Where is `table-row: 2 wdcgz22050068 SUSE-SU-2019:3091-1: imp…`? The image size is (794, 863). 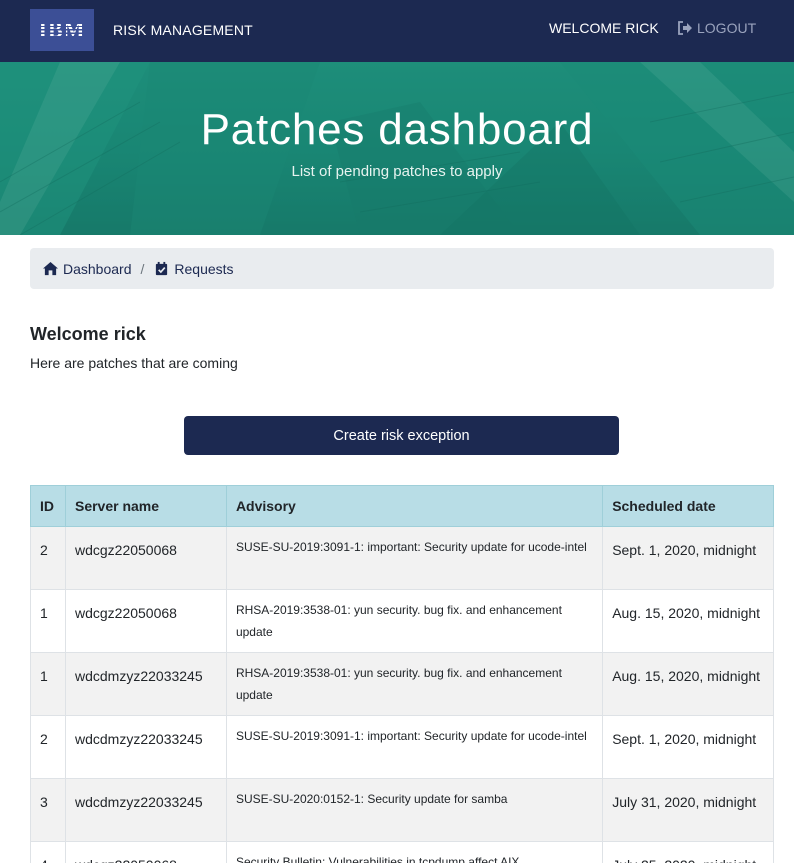
table-row: 2 wdcgz22050068 SUSE-SU-2019:3091-1: imp… is located at coordinates (402, 558).